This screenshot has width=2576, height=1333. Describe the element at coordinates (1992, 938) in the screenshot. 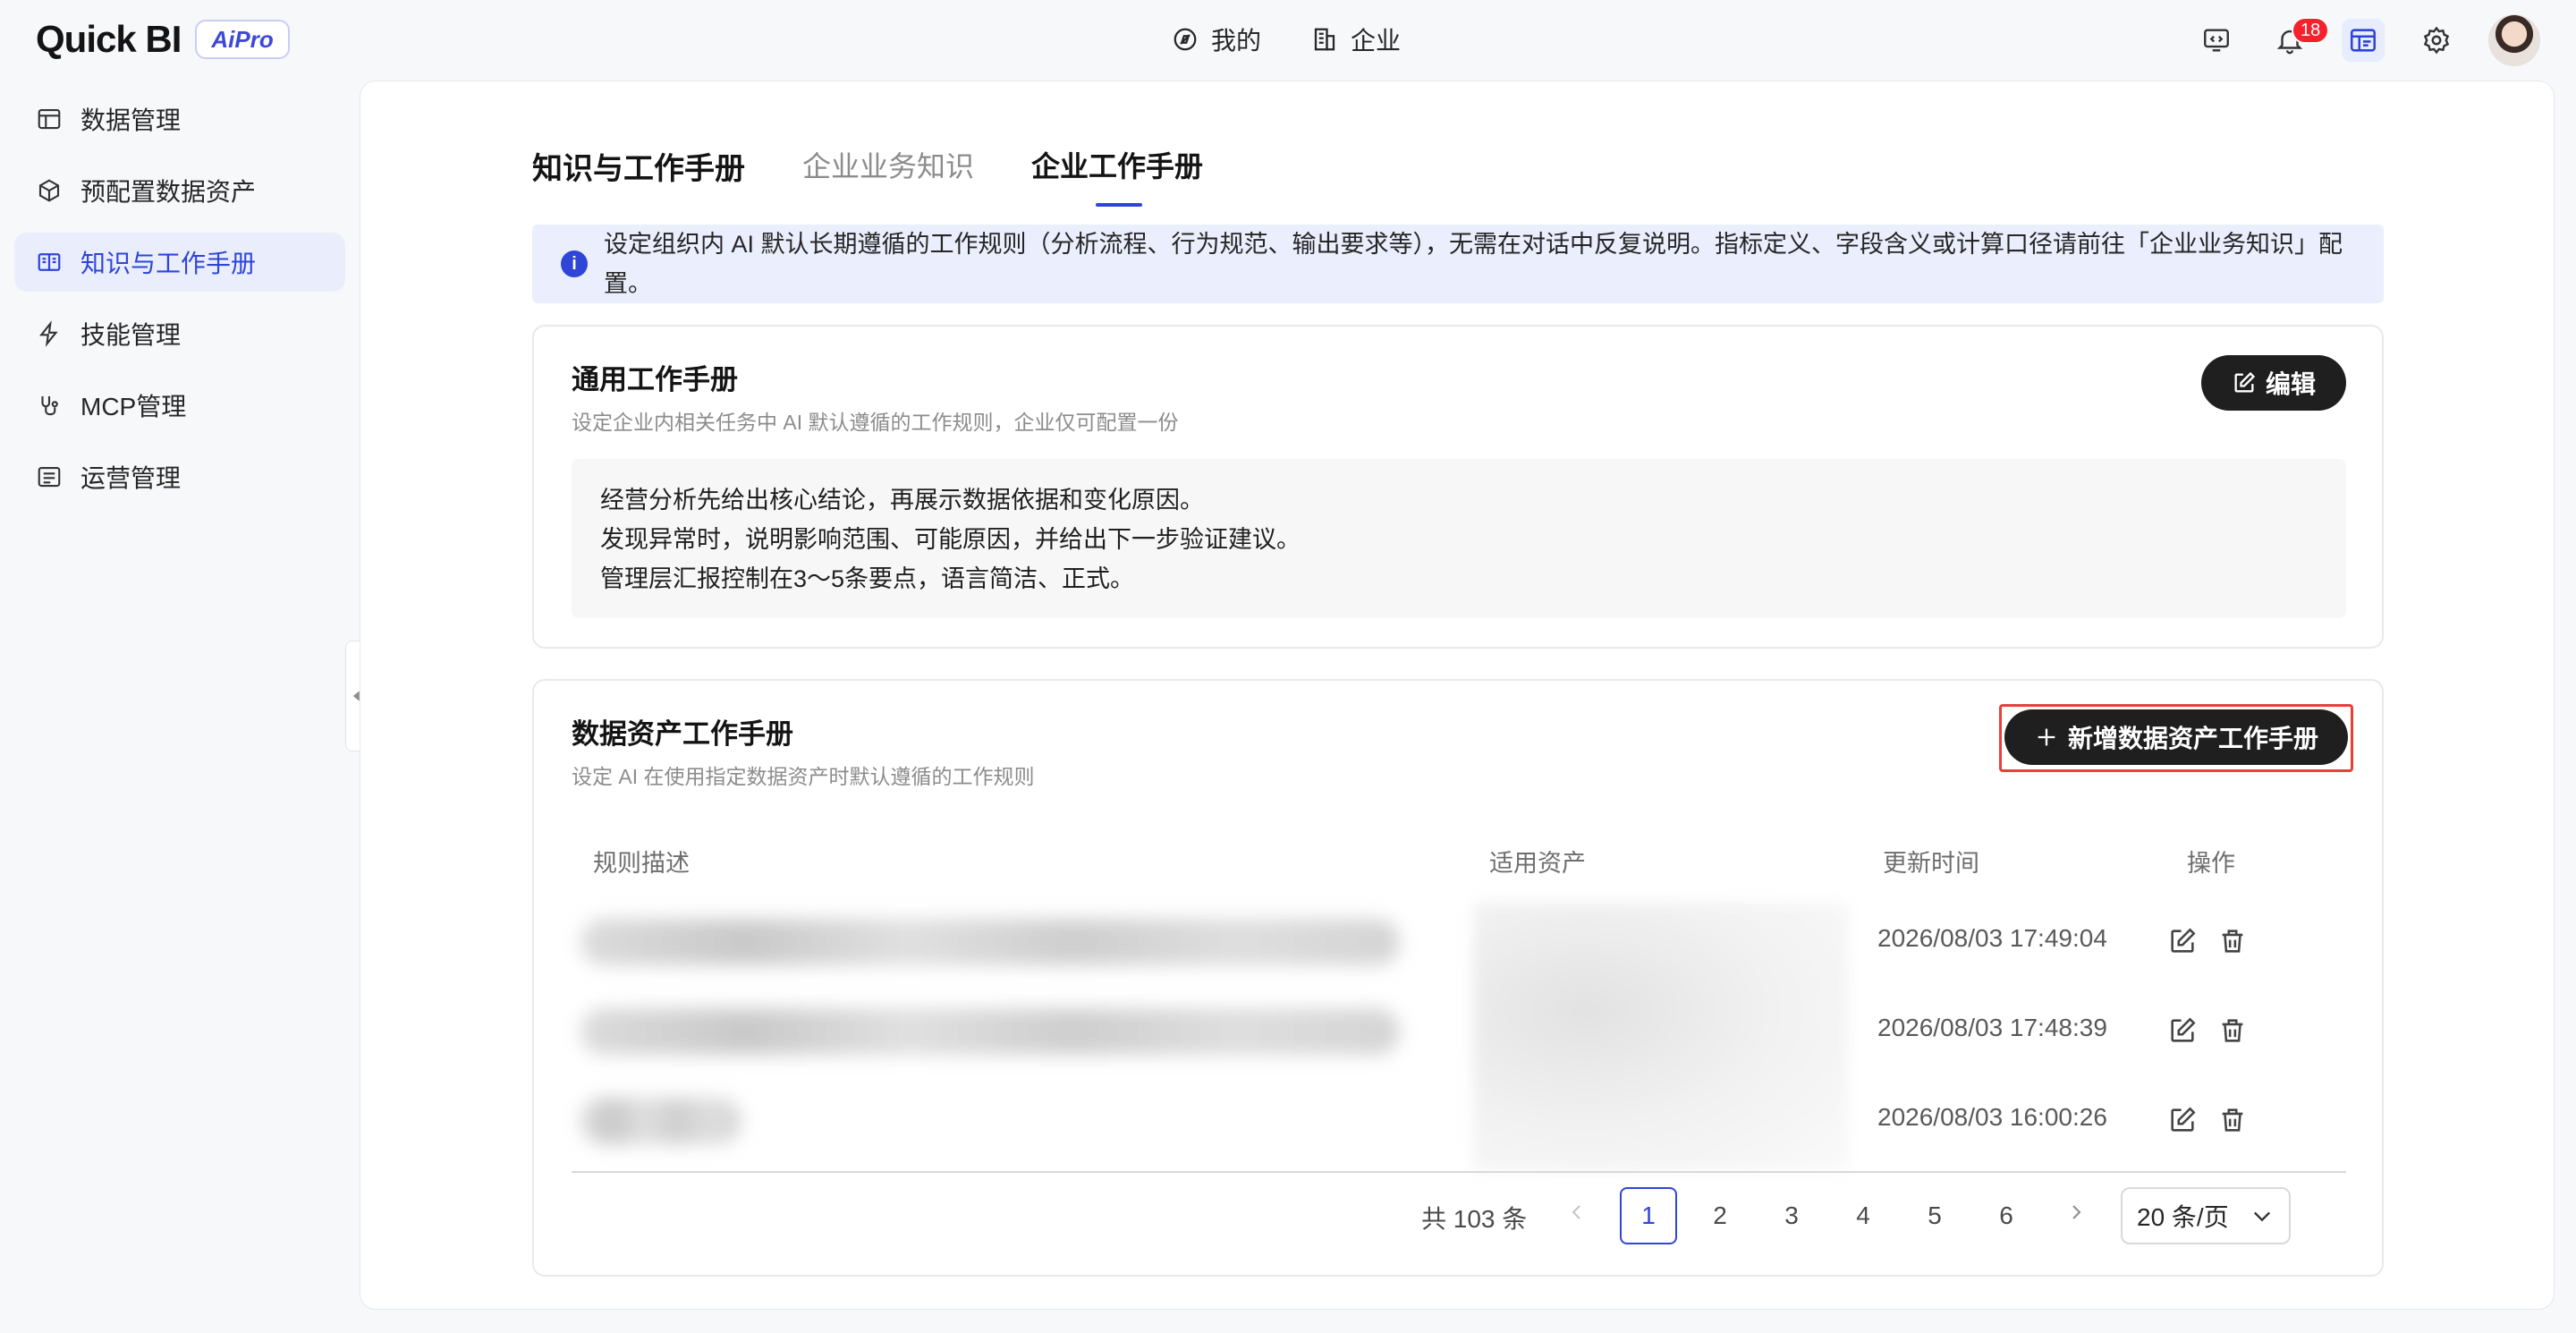

I see `updated-time: 2026/08/03 17:49:04` at that location.